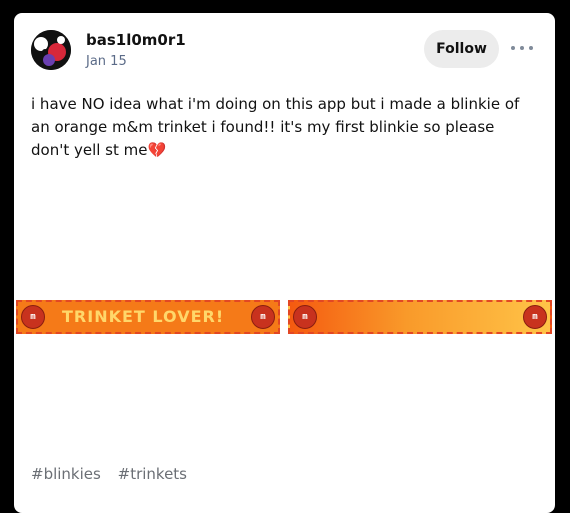  Describe the element at coordinates (420, 317) in the screenshot. I see `blinkie-image-2: m m` at that location.